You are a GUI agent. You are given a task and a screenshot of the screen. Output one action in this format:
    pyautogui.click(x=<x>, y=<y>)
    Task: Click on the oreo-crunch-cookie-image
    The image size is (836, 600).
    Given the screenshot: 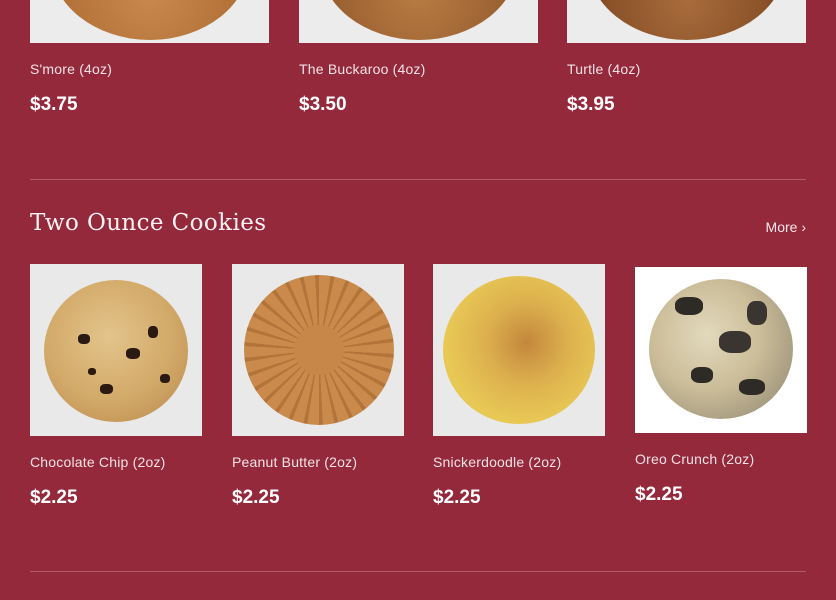 What is the action you would take?
    pyautogui.click(x=721, y=350)
    